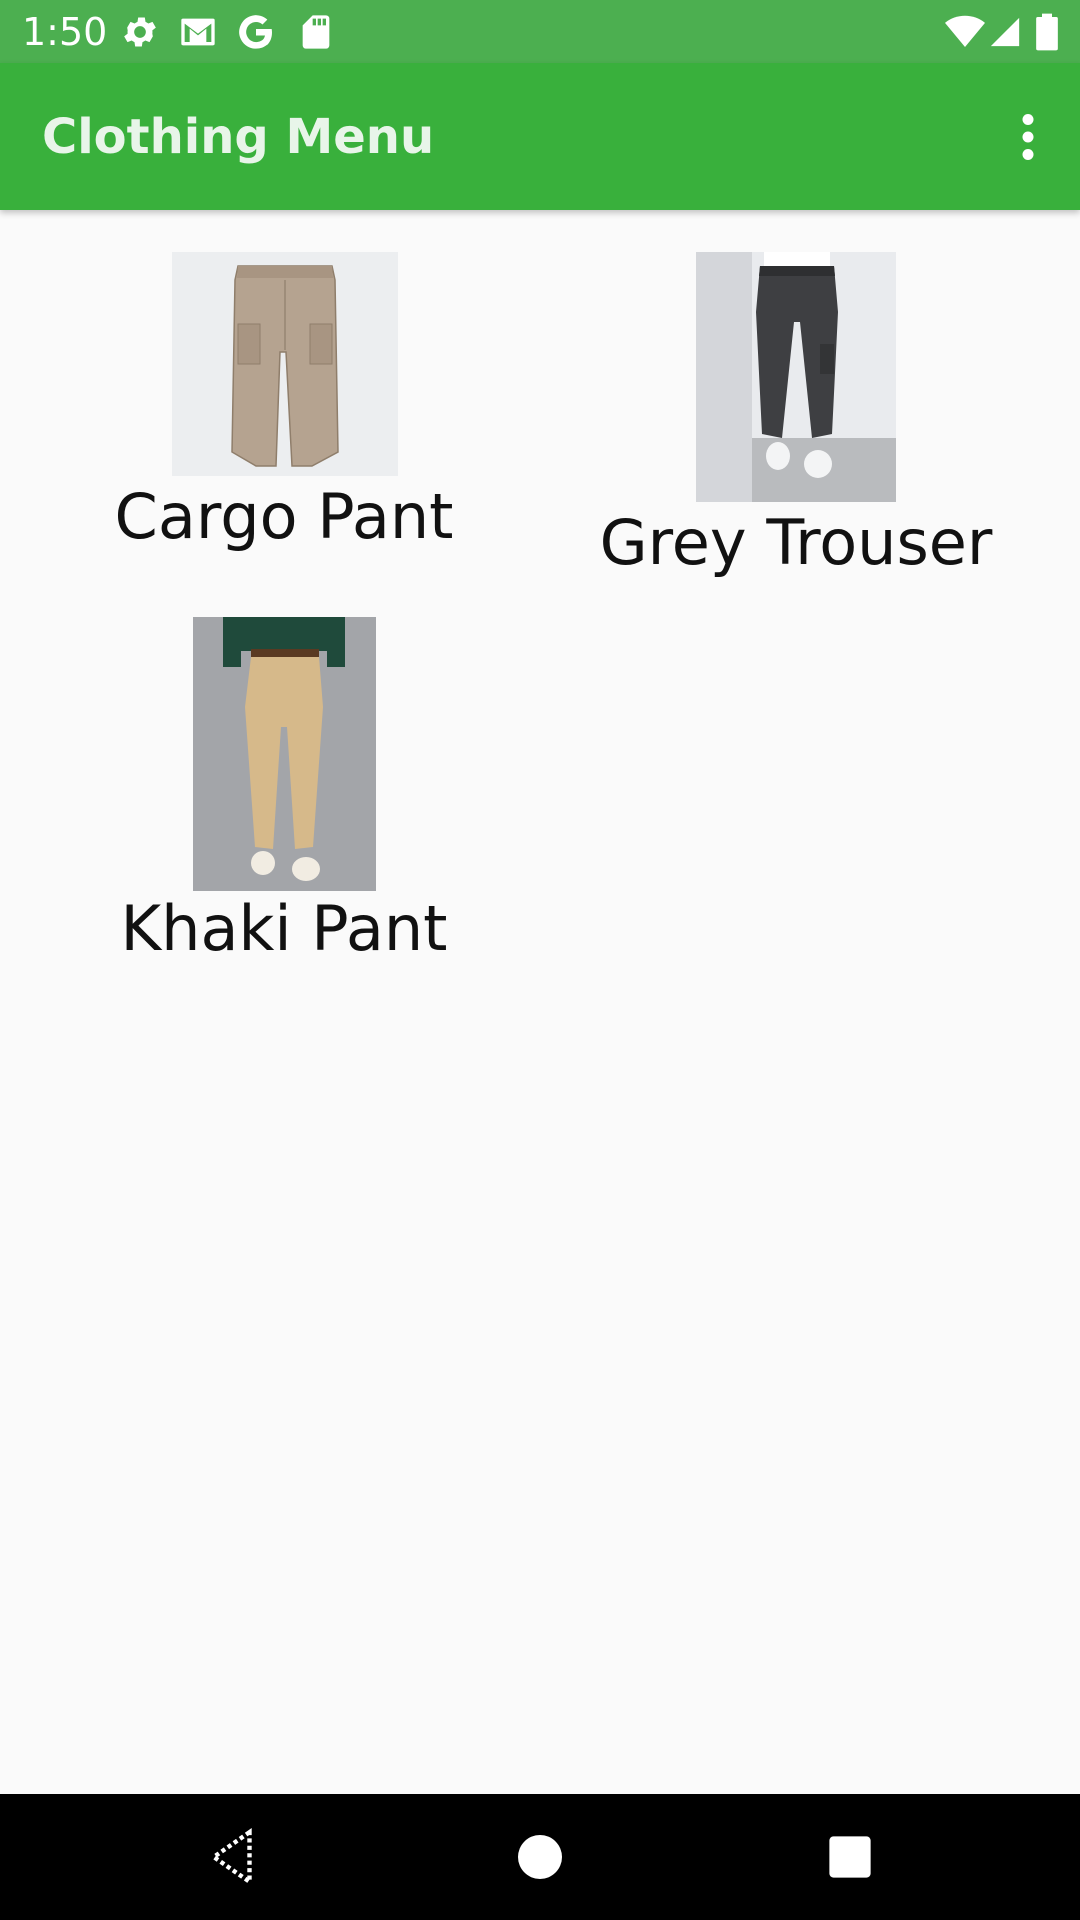  I want to click on back-icon, so click(233, 1857).